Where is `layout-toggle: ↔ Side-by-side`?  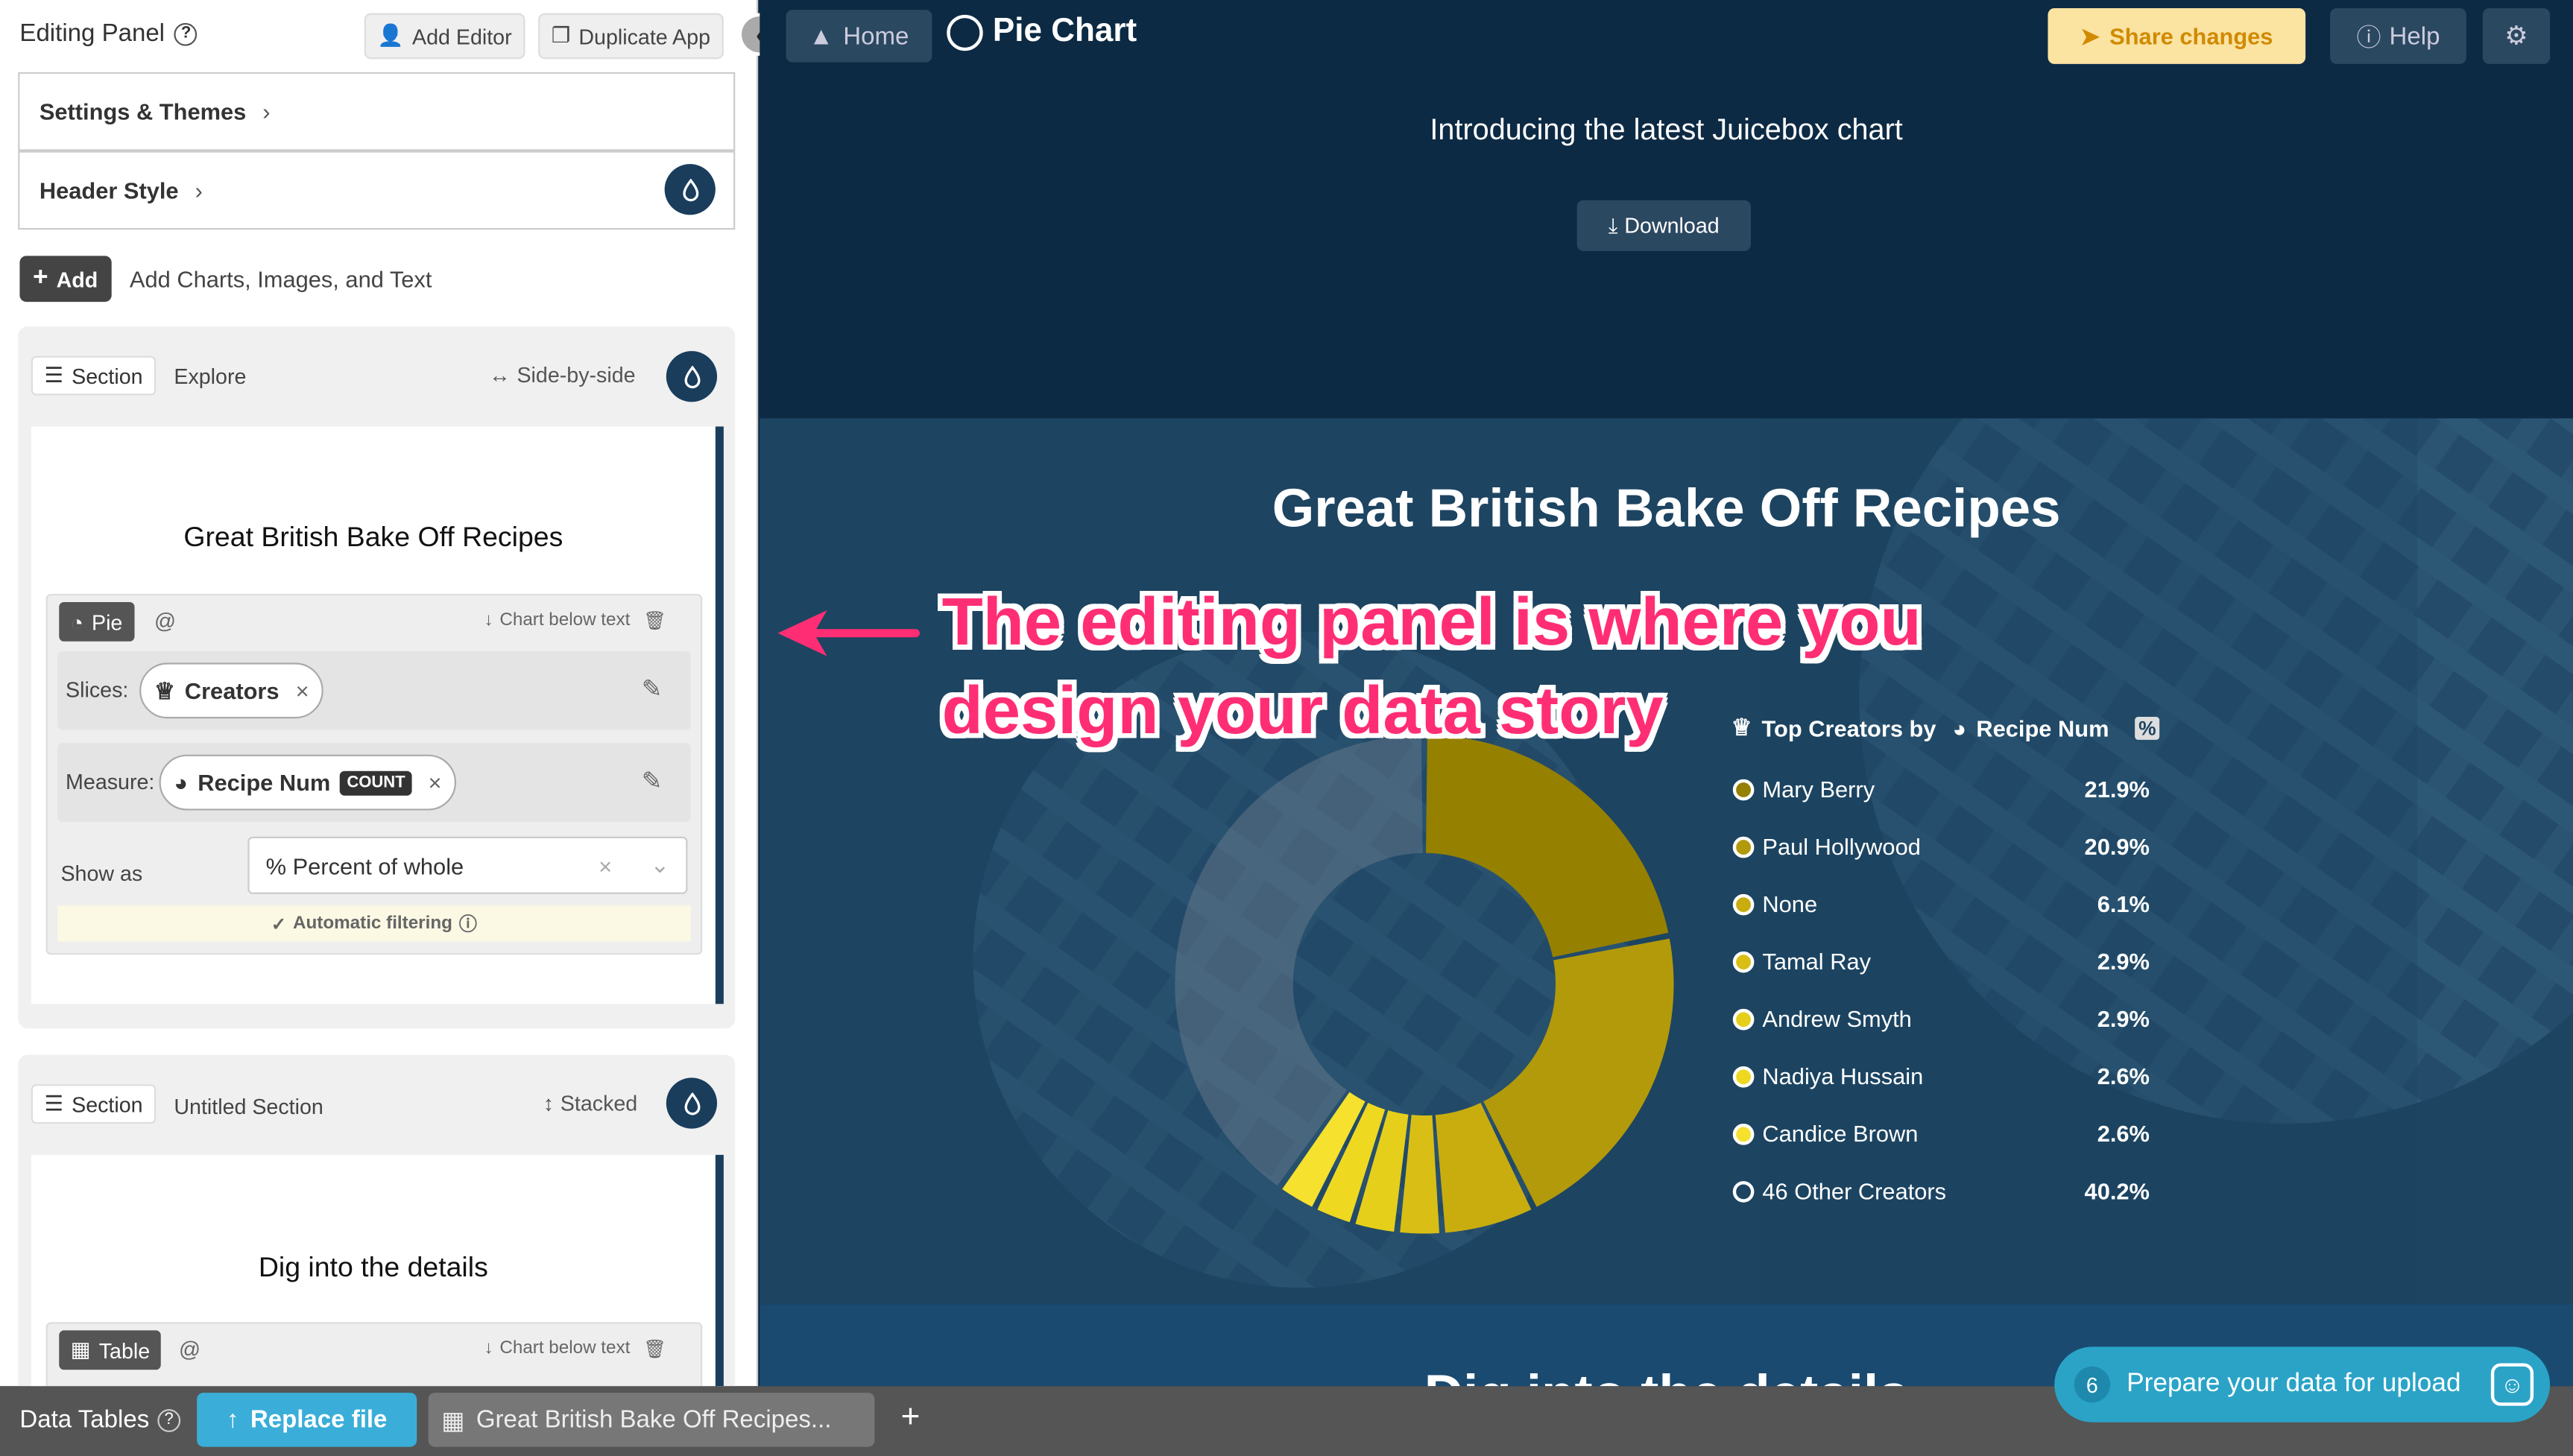 layout-toggle: ↔ Side-by-side is located at coordinates (562, 375).